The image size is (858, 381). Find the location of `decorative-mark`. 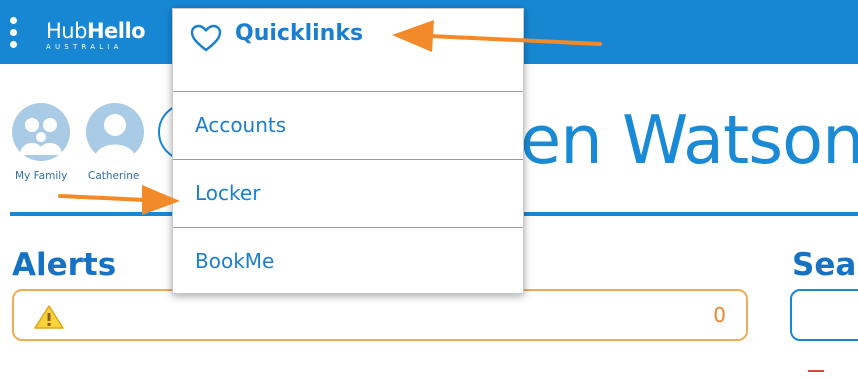

decorative-mark is located at coordinates (816, 371).